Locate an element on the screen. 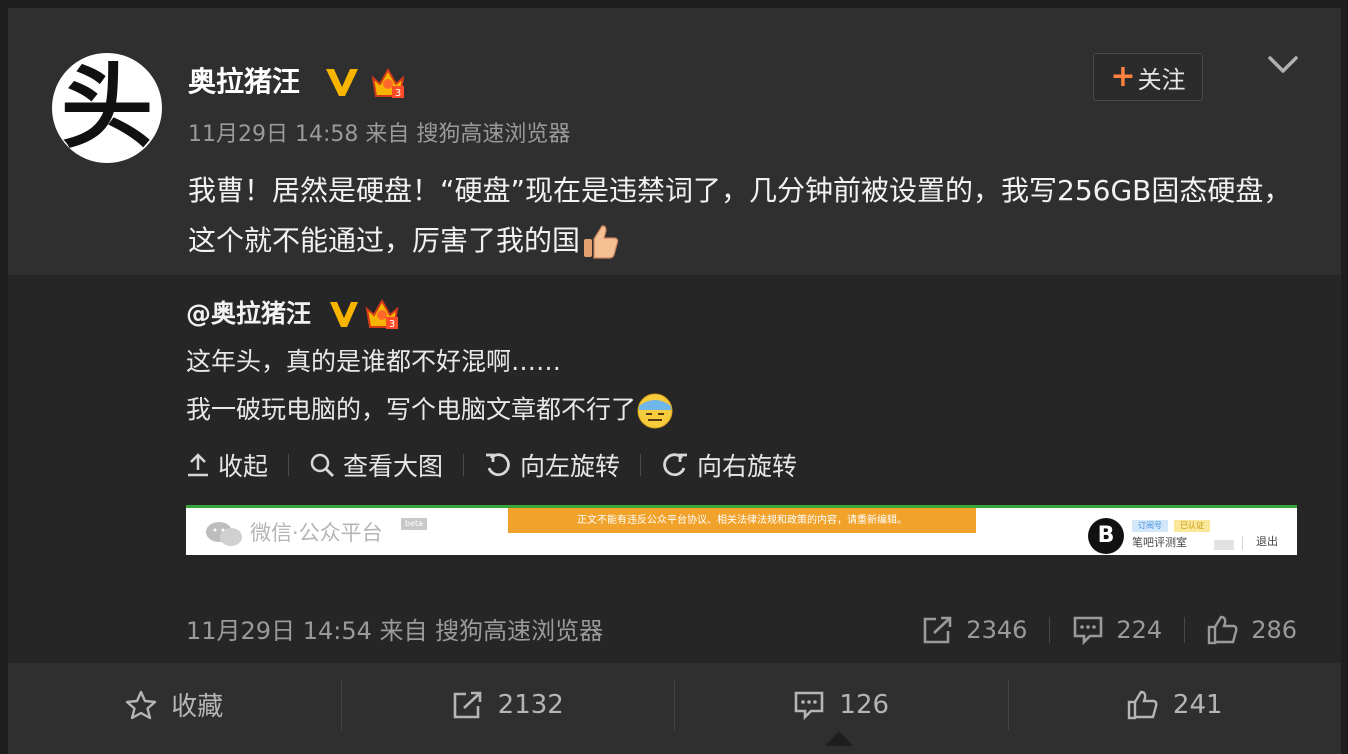 Image resolution: width=1348 pixels, height=754 pixels. mail-icon is located at coordinates (1224, 545).